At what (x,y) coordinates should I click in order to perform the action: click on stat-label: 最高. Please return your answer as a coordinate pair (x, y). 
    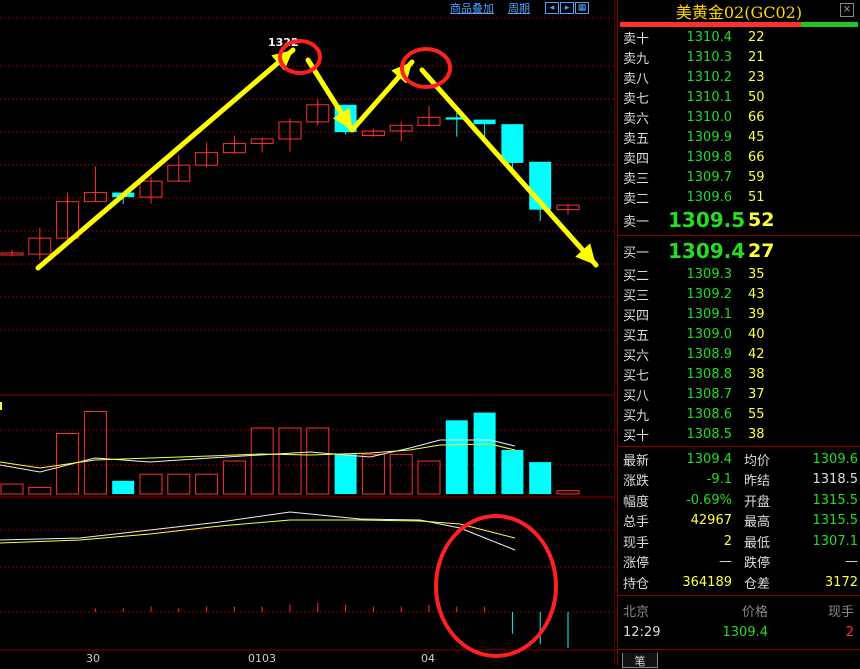
    Looking at the image, I should click on (757, 523).